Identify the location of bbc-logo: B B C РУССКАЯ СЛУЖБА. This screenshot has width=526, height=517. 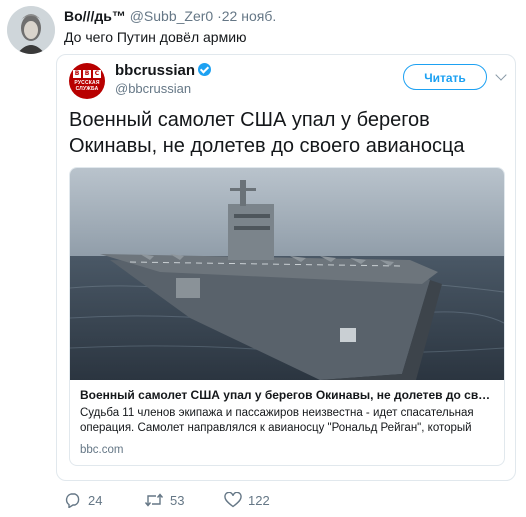
(87, 81).